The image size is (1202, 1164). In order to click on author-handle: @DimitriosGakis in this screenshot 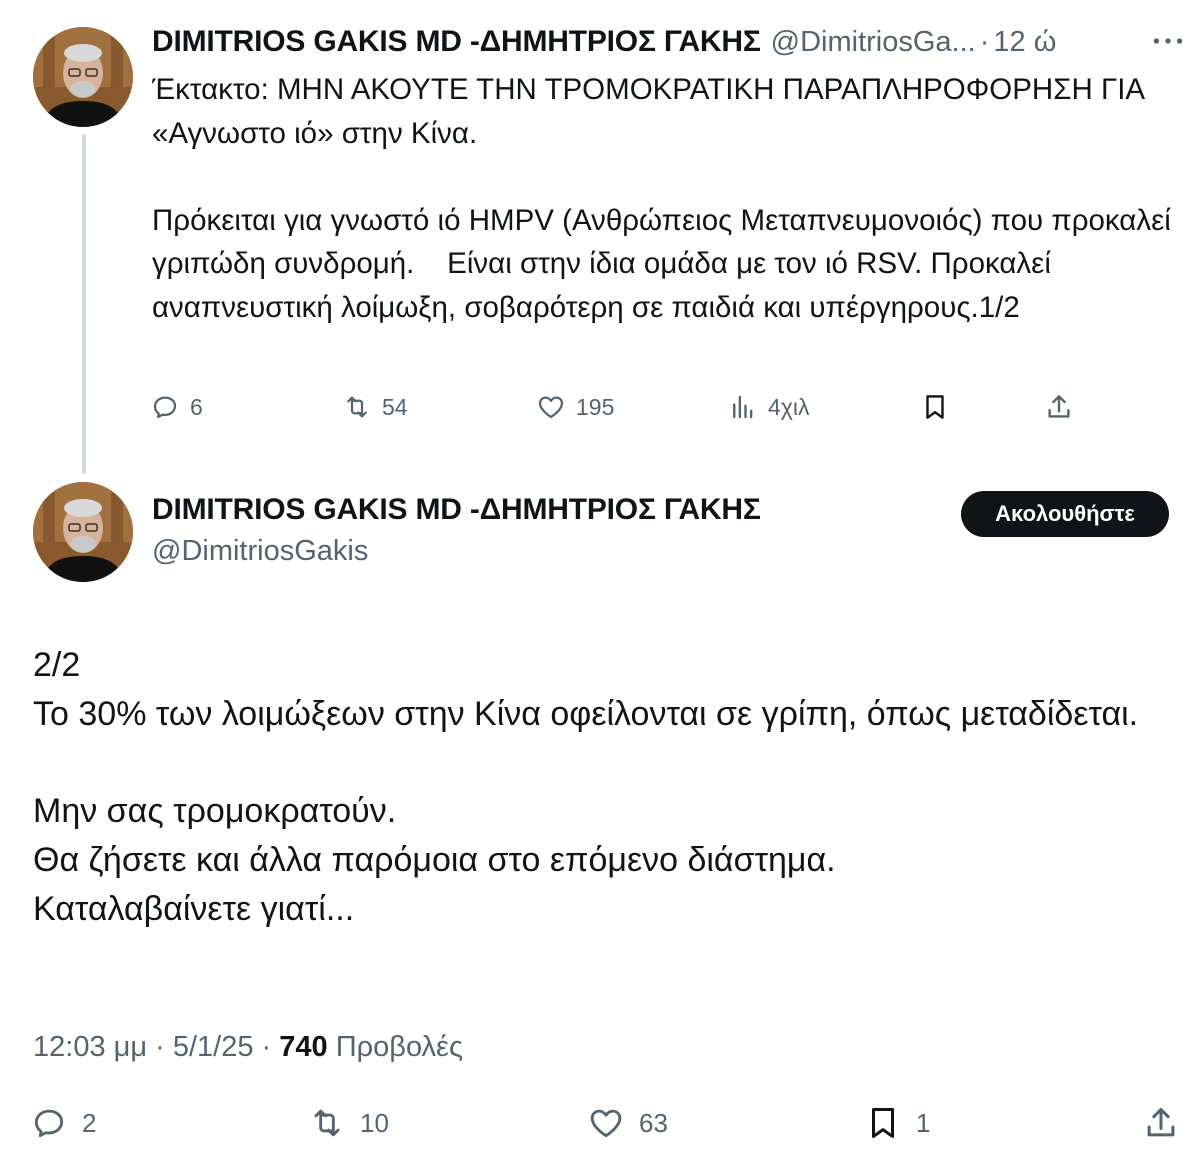, I will do `click(260, 551)`.